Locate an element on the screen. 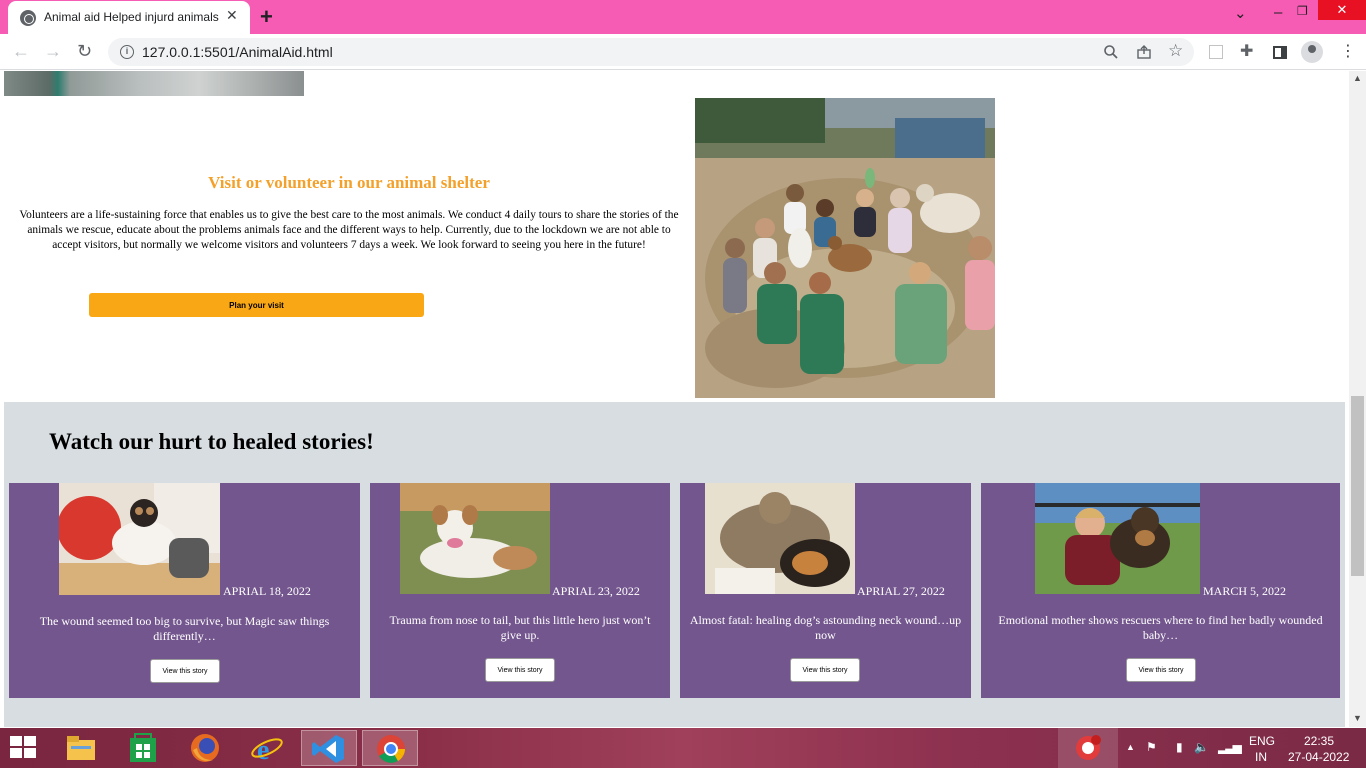 The image size is (1366, 768). tray-app-icon is located at coordinates (1088, 748).